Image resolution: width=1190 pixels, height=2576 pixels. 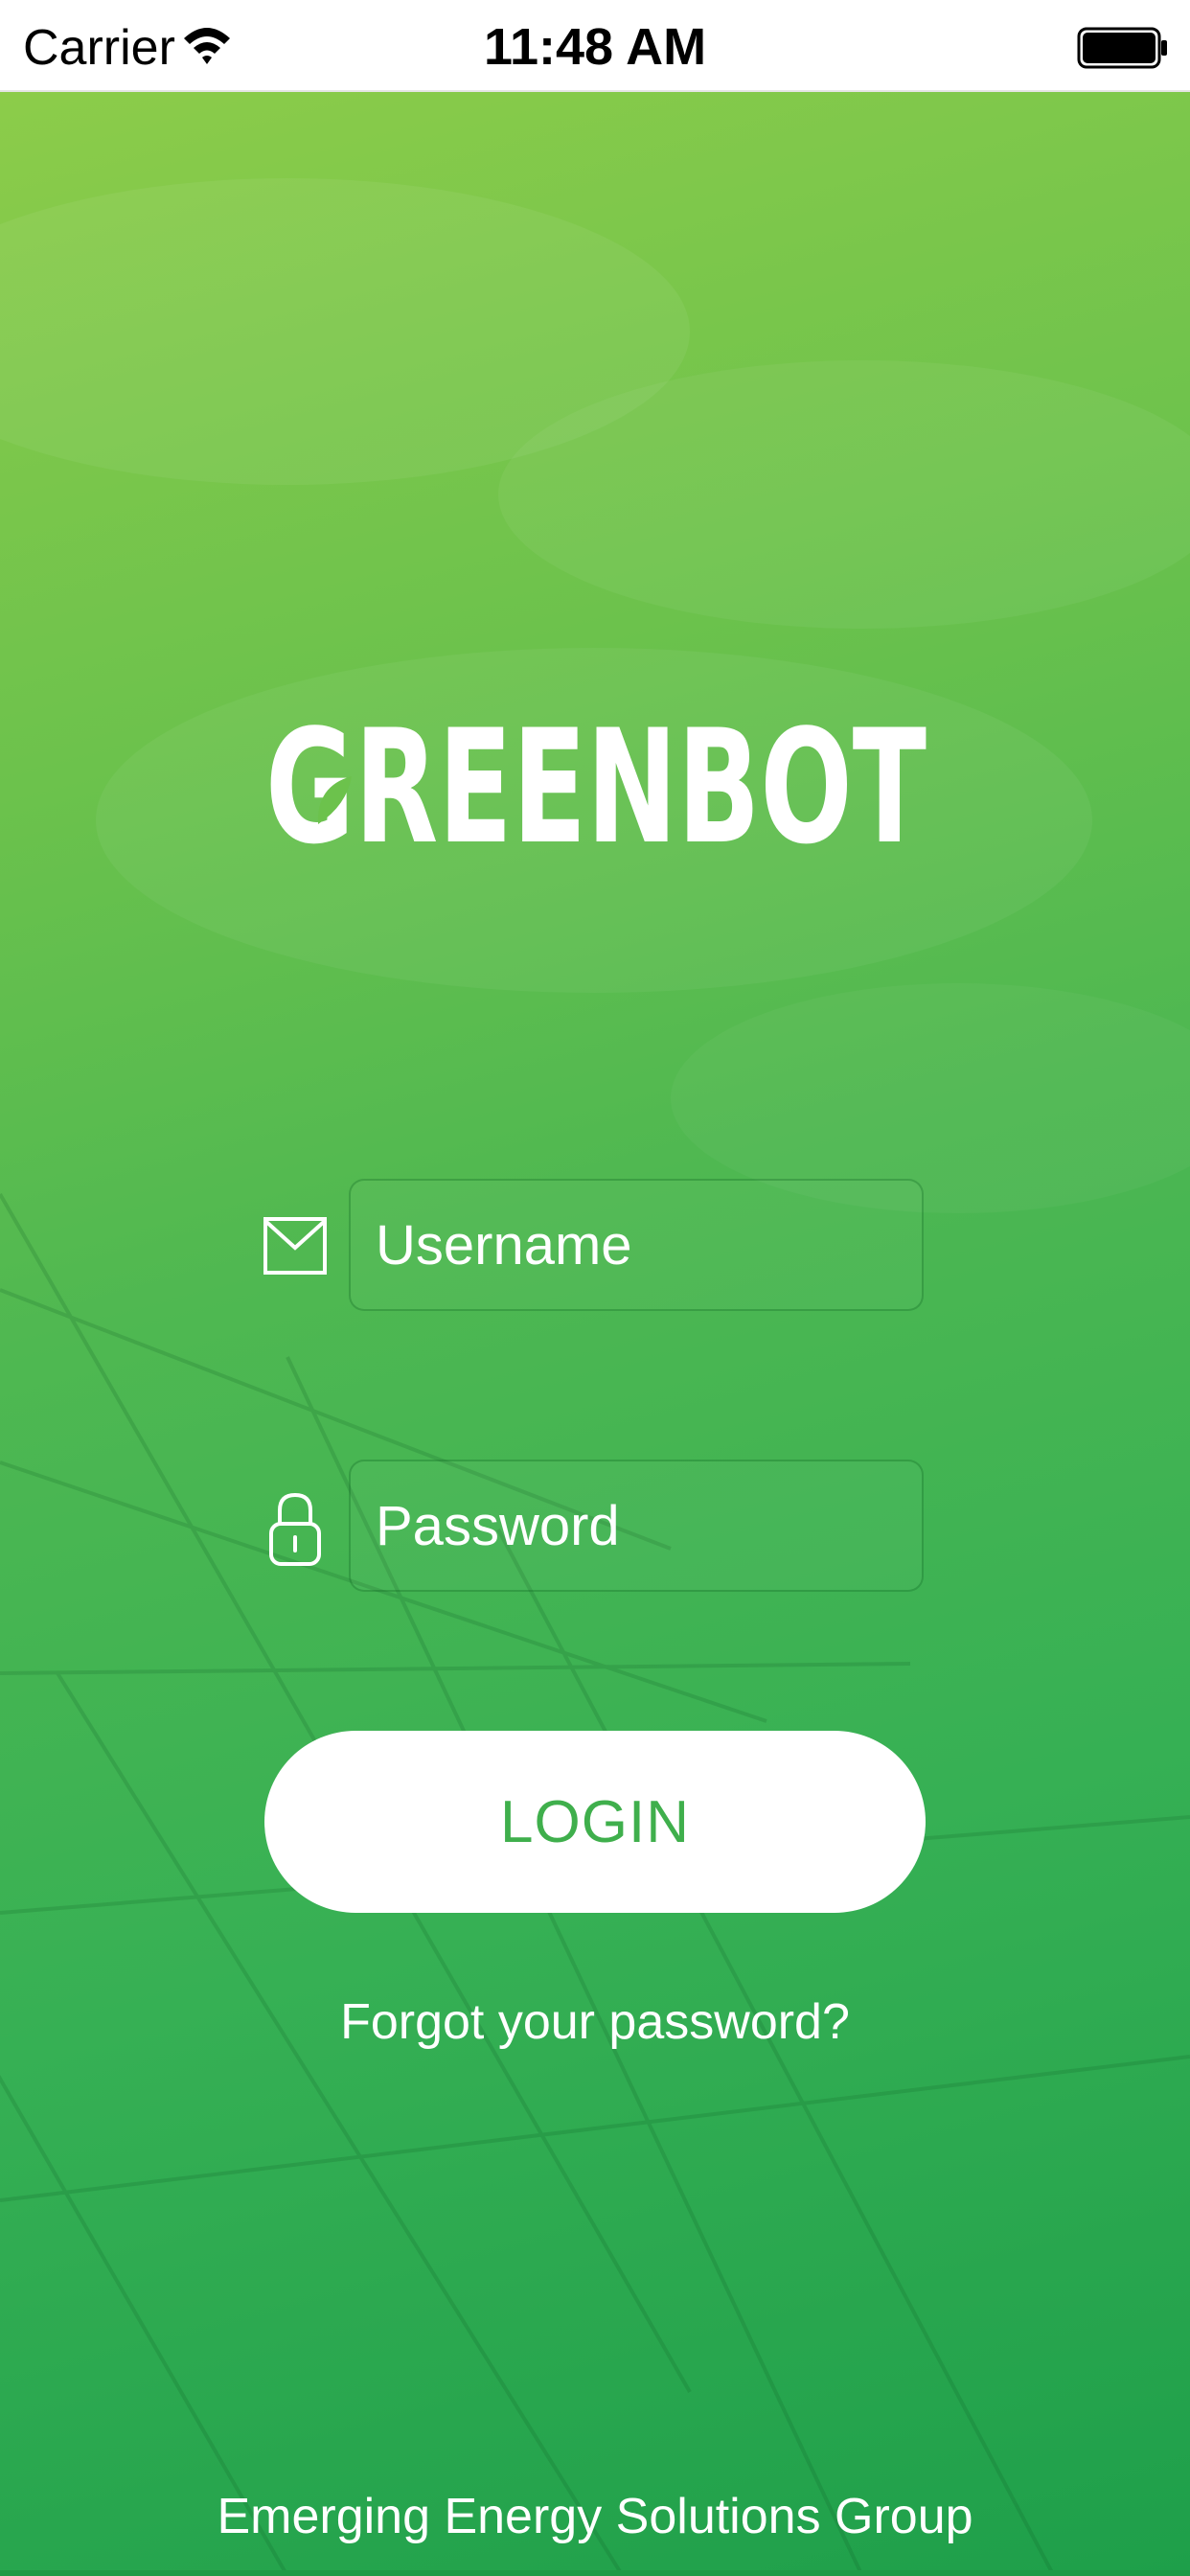 I want to click on password-input, so click(x=637, y=1526).